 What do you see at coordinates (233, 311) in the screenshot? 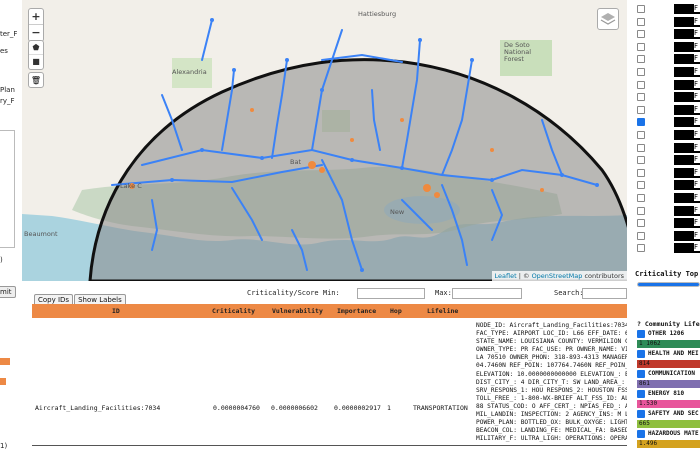
I see `col-criticality: Criticality` at bounding box center [233, 311].